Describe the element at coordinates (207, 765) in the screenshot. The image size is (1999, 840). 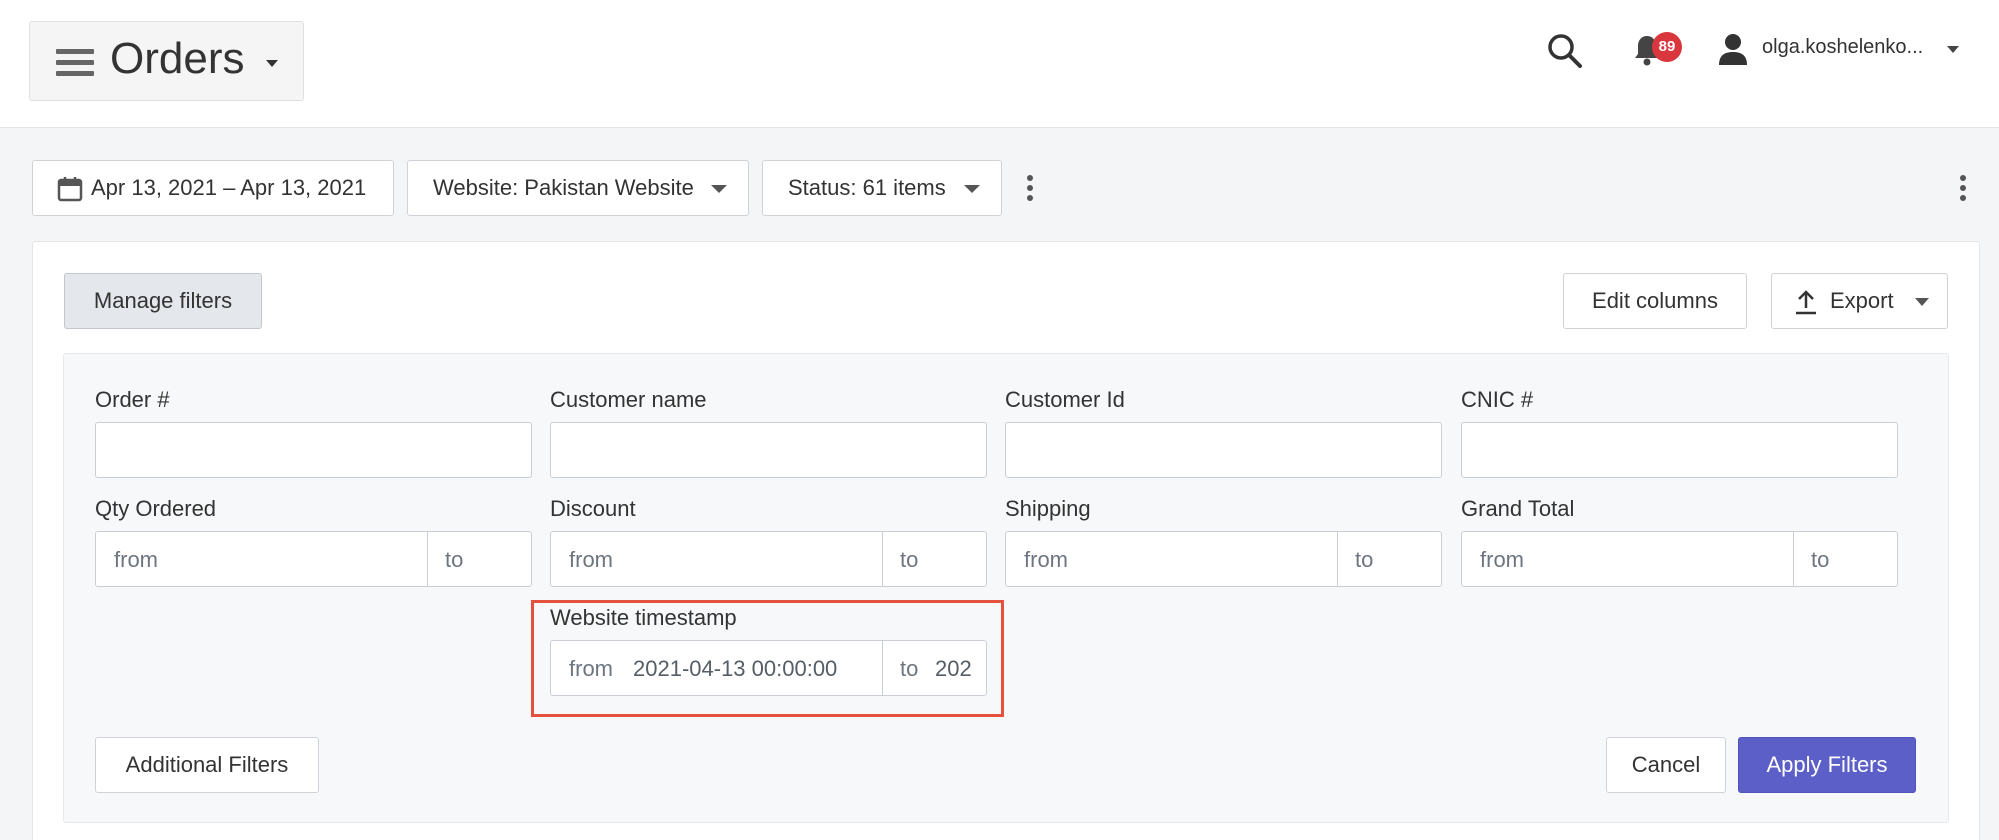
I see `additional-filters-button: Additional Filters` at that location.